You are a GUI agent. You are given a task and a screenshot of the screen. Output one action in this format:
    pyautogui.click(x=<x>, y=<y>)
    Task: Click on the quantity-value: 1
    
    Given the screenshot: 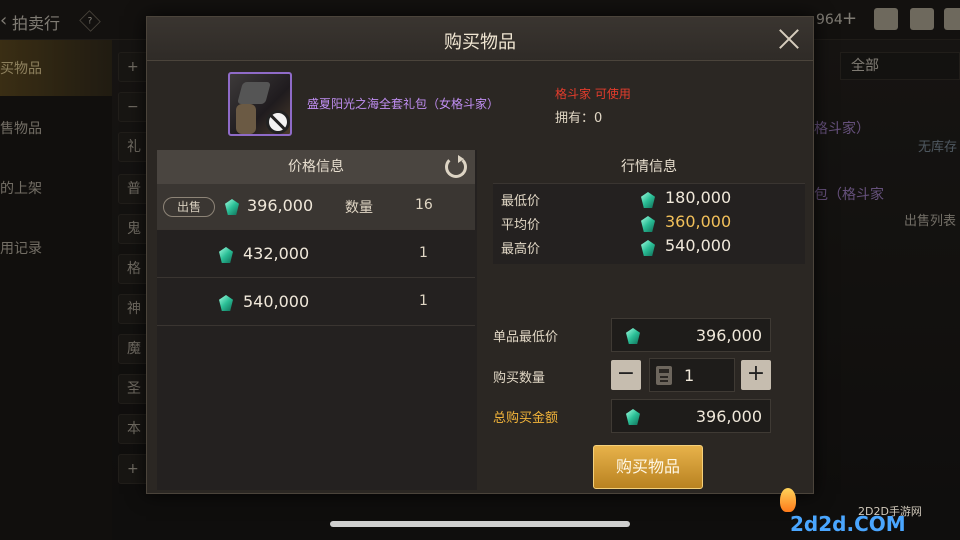 What is the action you would take?
    pyautogui.click(x=689, y=375)
    